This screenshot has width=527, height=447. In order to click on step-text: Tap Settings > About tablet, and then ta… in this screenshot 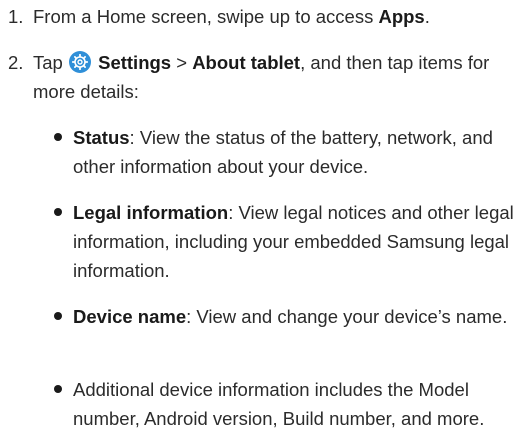, I will do `click(275, 77)`.